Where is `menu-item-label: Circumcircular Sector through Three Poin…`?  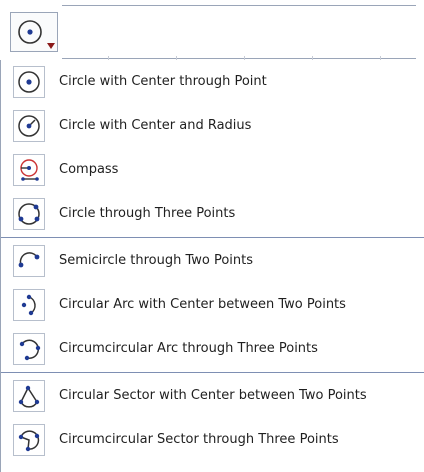
menu-item-label: Circumcircular Sector through Three Poin… is located at coordinates (199, 439).